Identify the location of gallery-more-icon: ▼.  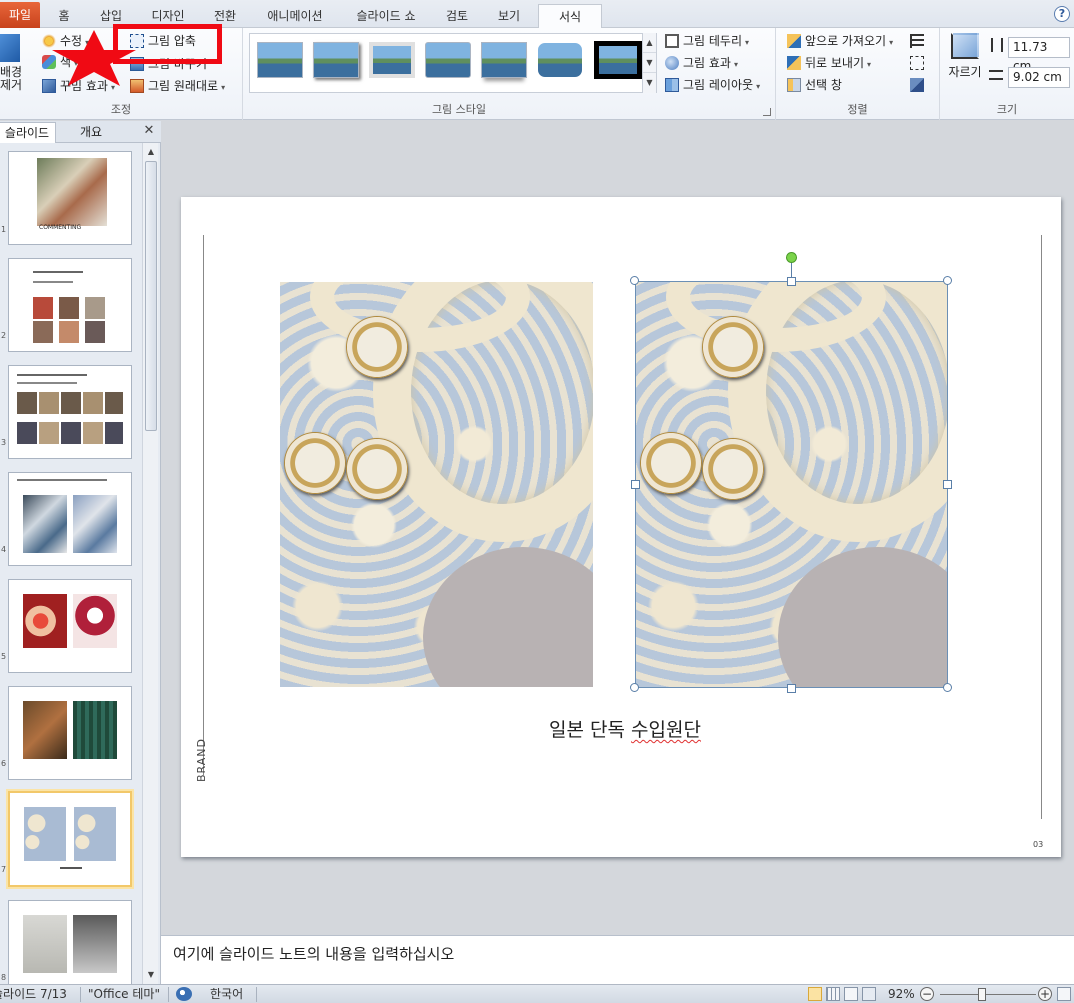
(649, 83).